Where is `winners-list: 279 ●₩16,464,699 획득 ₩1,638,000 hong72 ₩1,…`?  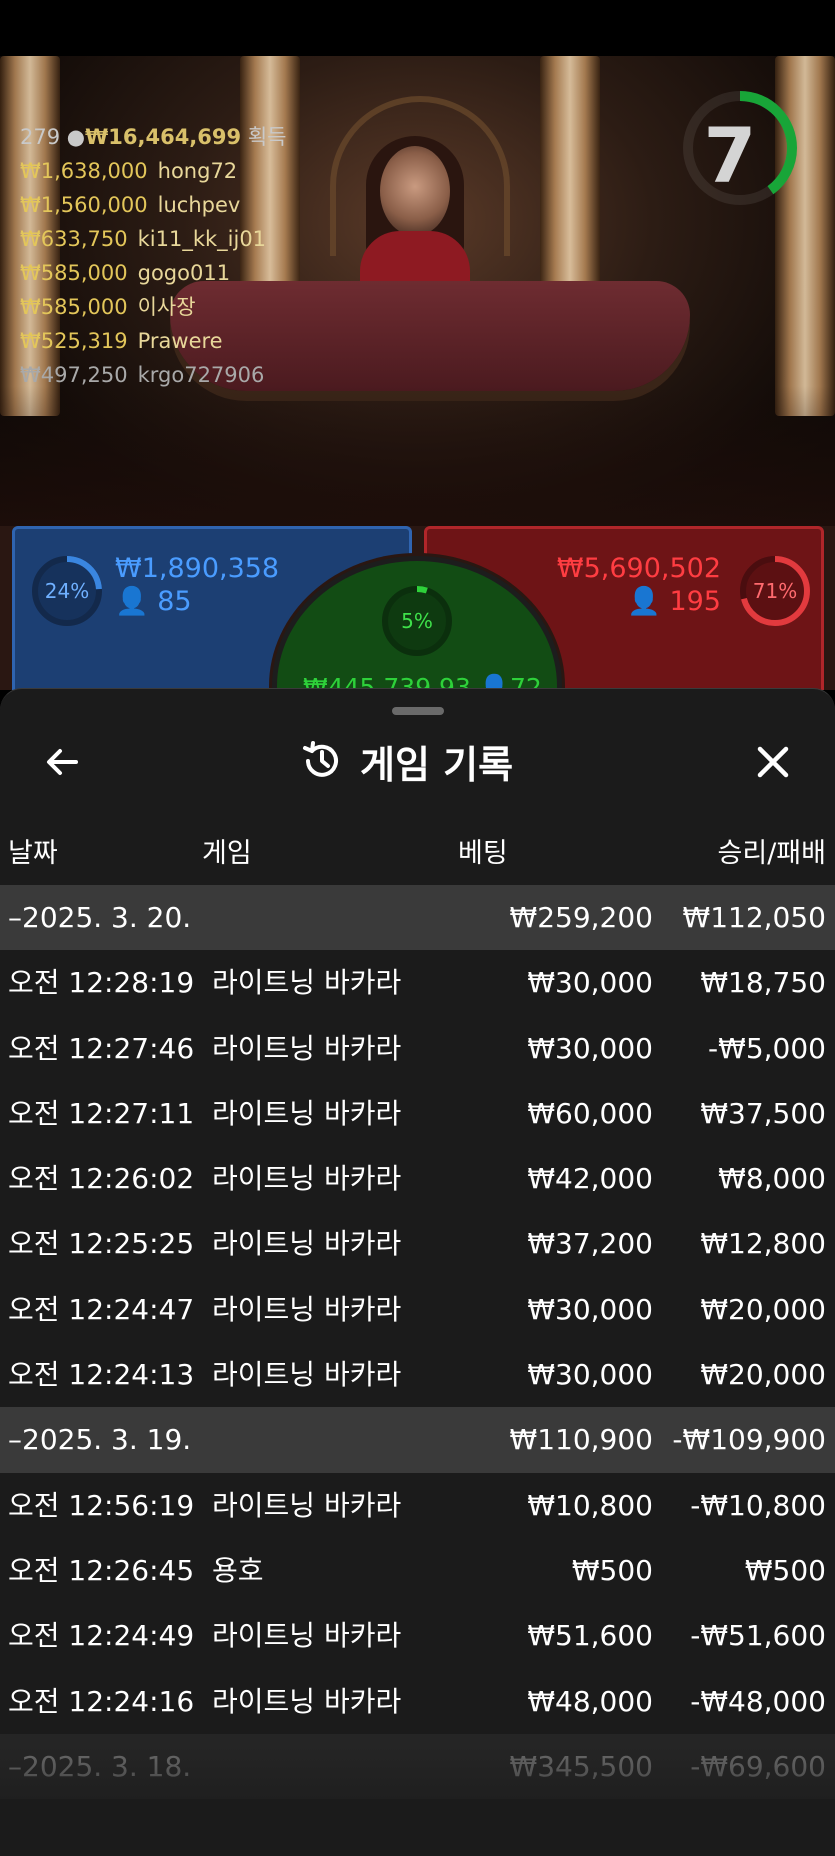
winners-list: 279 ●₩16,464,699 획득 ₩1,638,000 hong72 ₩1,… is located at coordinates (153, 256).